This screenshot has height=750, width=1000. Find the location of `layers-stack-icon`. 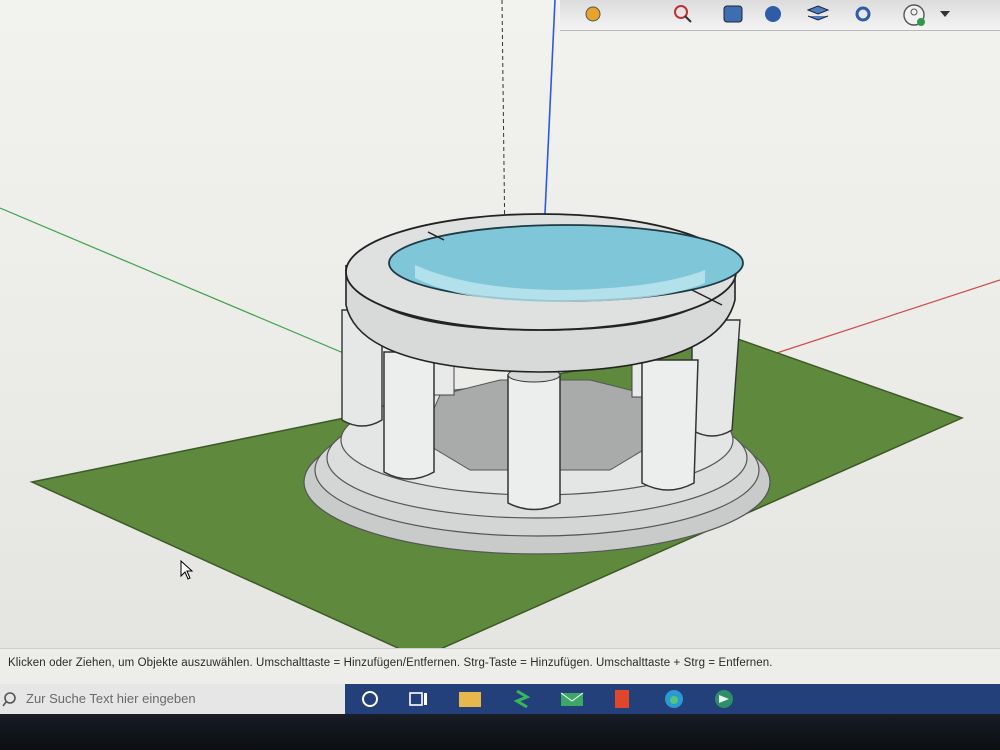

layers-stack-icon is located at coordinates (818, 14).